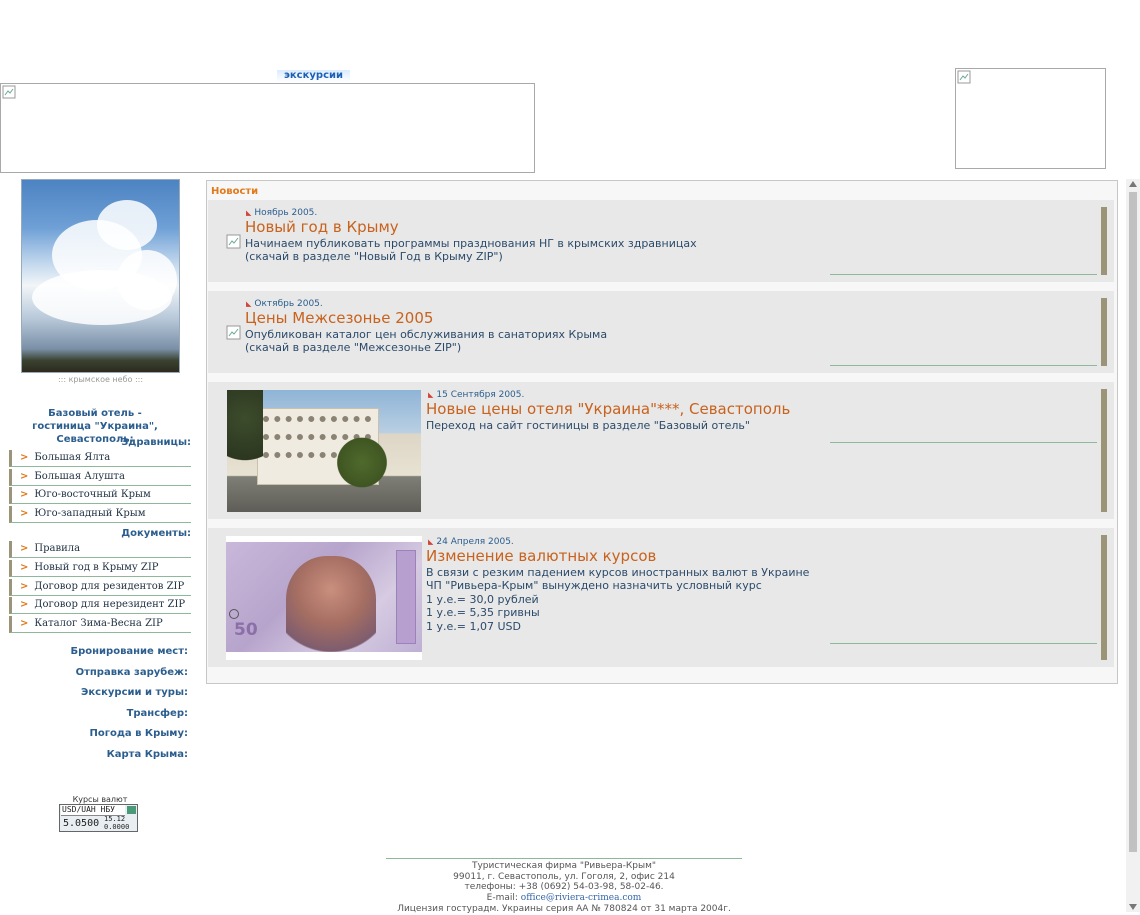 The width and height of the screenshot is (1140, 915). Describe the element at coordinates (110, 604) in the screenshot. I see `menu-item-label: Договор для нерезидент ZIP` at that location.